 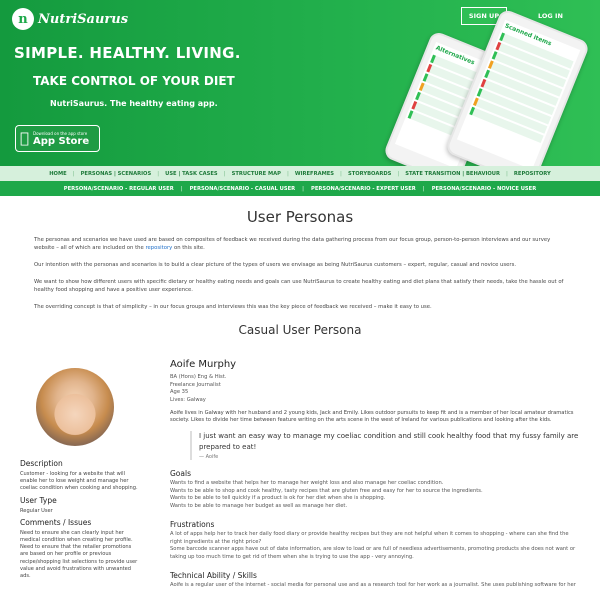 What do you see at coordinates (134, 103) in the screenshot?
I see `hero-tagline: NutriSaurus. The healthy eating app.` at bounding box center [134, 103].